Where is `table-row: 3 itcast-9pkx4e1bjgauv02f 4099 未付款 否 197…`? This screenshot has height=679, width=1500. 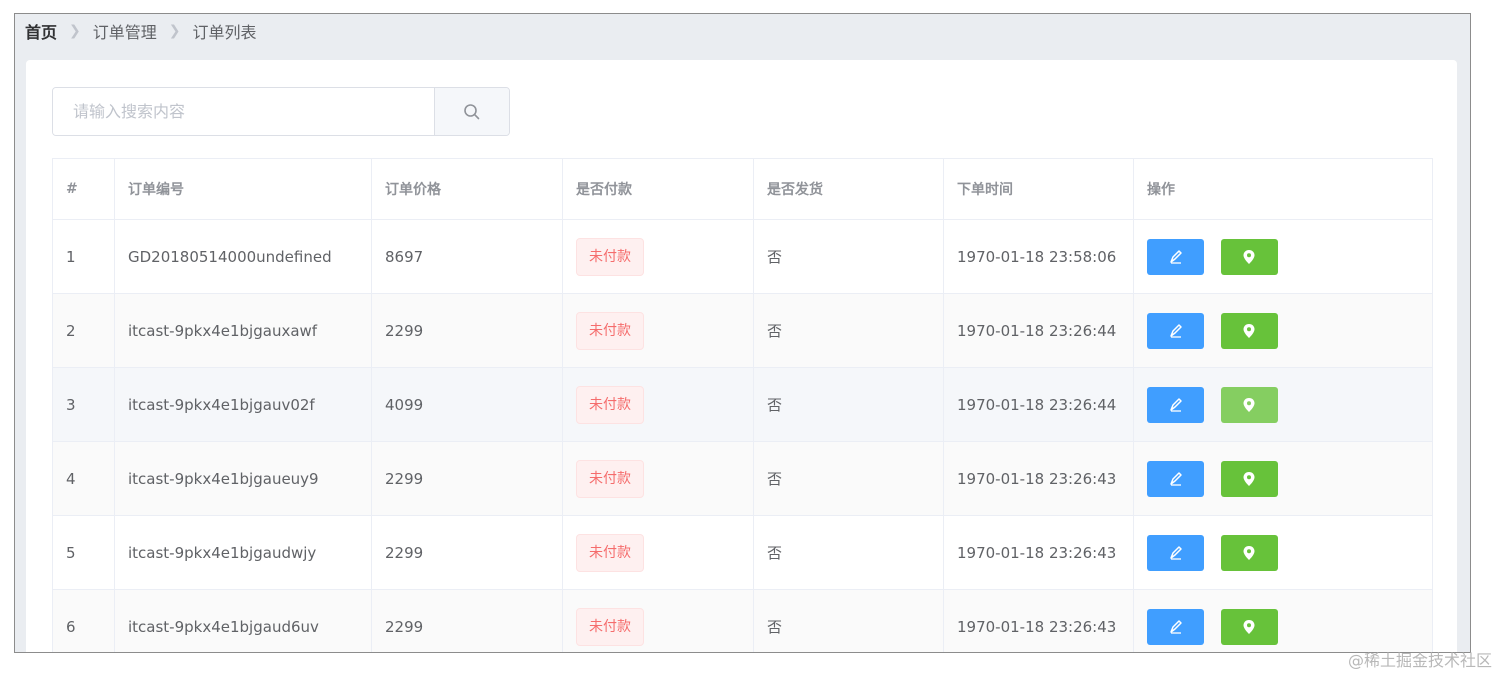
table-row: 3 itcast-9pkx4e1bjgauv02f 4099 未付款 否 197… is located at coordinates (742, 404).